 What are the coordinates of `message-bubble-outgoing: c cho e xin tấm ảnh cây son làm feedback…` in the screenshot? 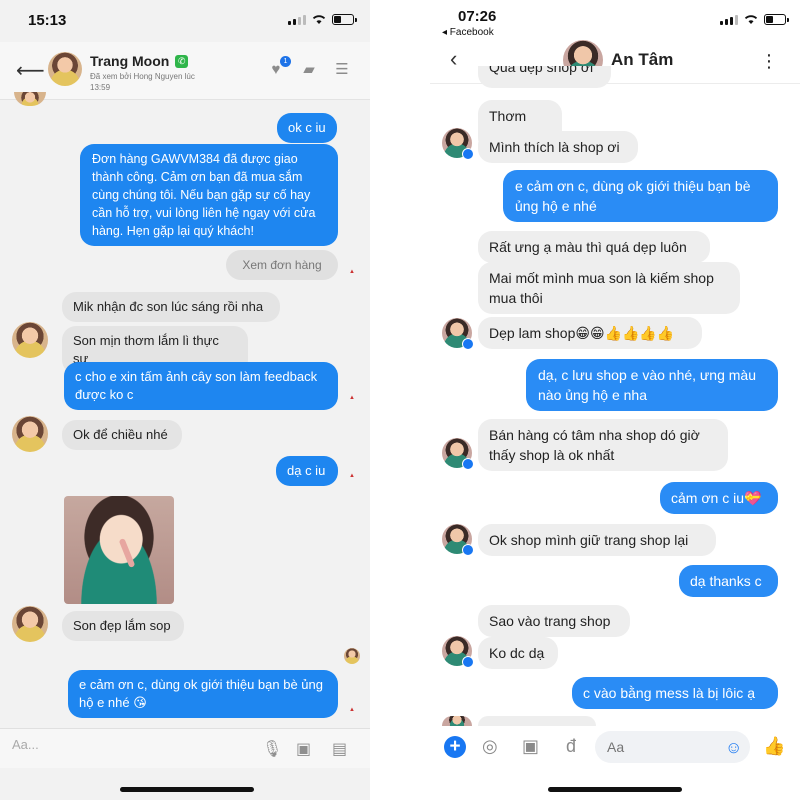 It's located at (201, 386).